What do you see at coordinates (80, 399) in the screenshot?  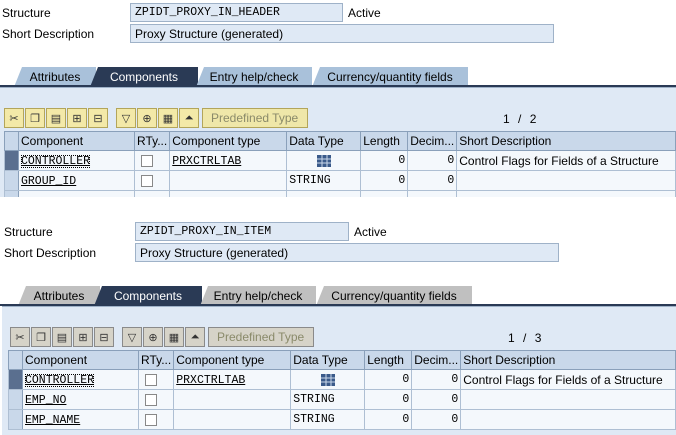 I see `component-cell: EMP_NO` at bounding box center [80, 399].